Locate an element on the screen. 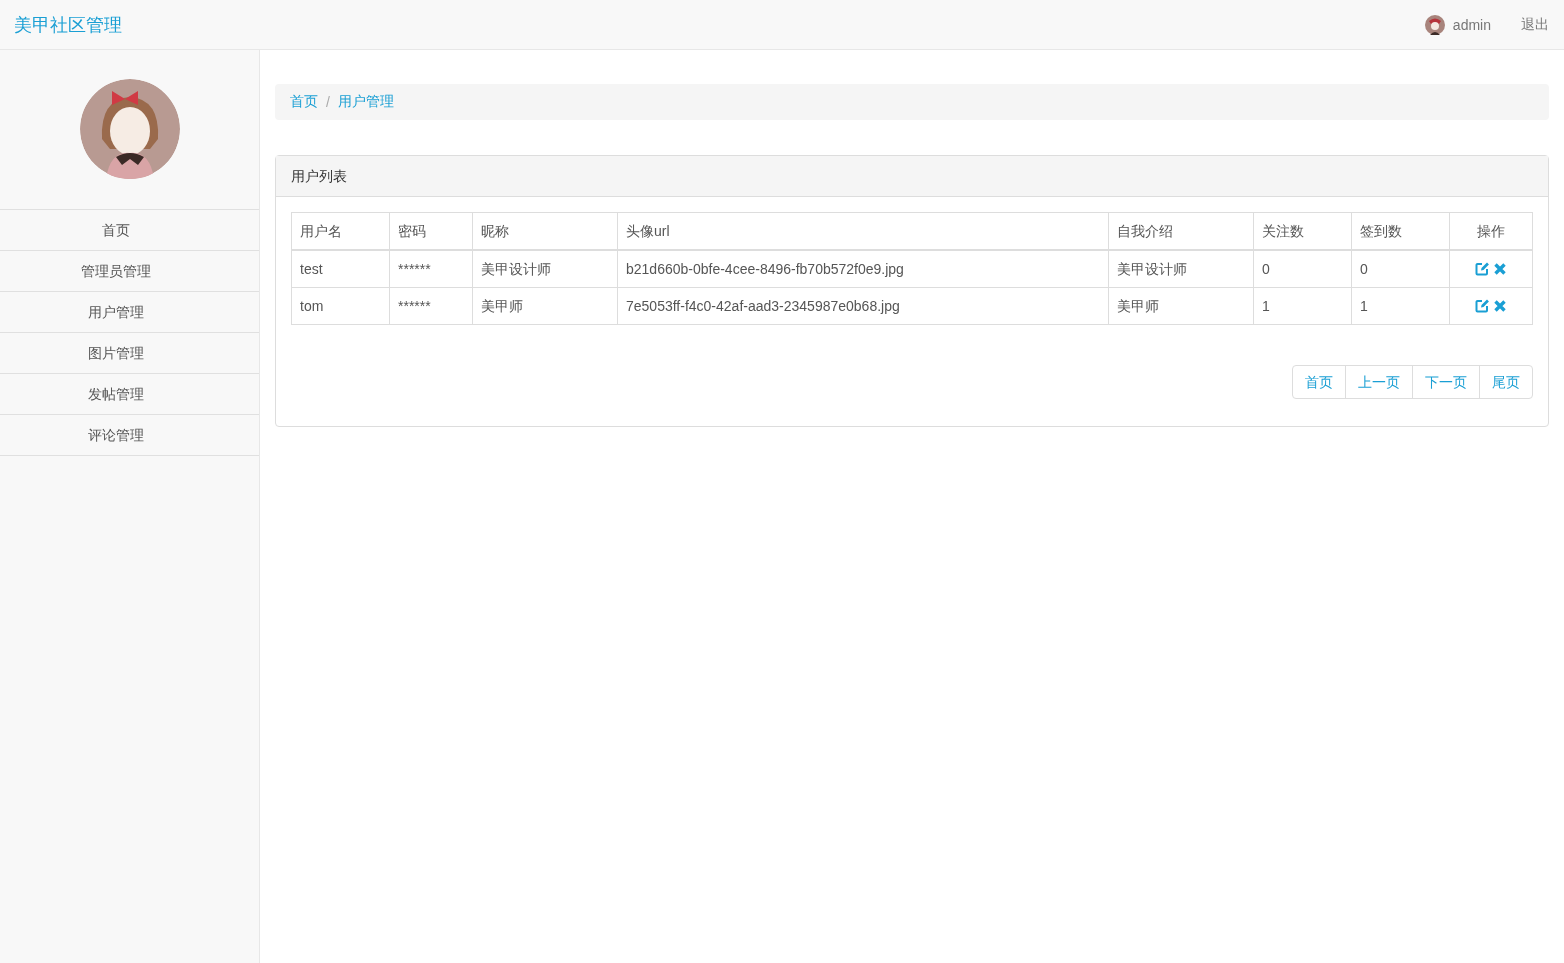 The image size is (1564, 963). panel-title: 用户列表 is located at coordinates (912, 176).